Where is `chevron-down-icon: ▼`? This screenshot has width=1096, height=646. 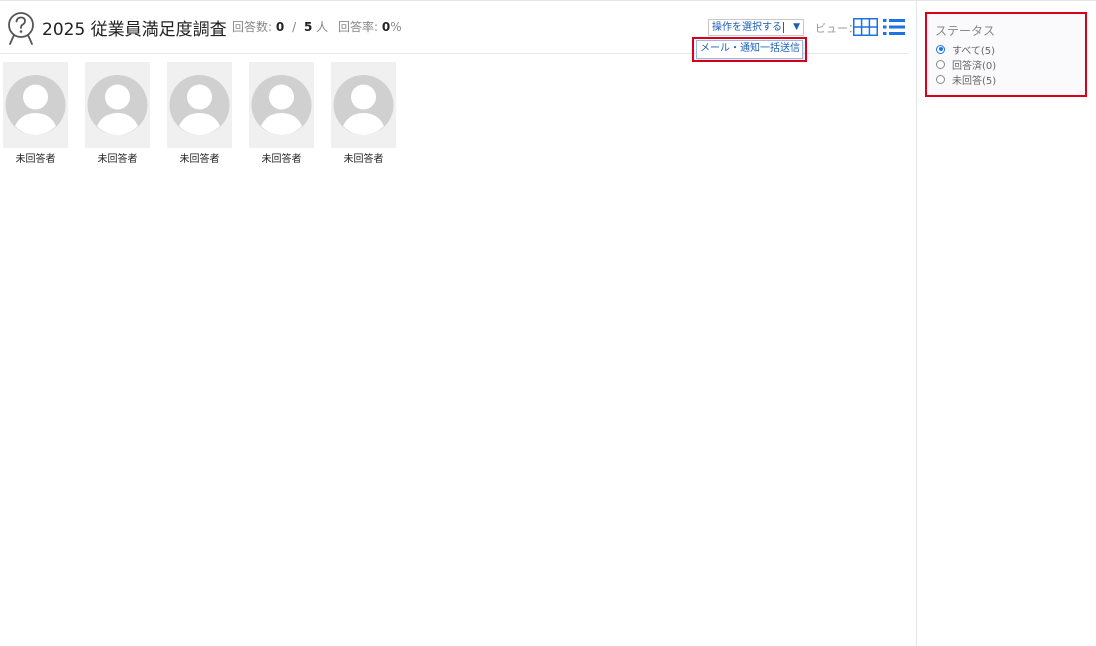
chevron-down-icon: ▼ is located at coordinates (796, 27).